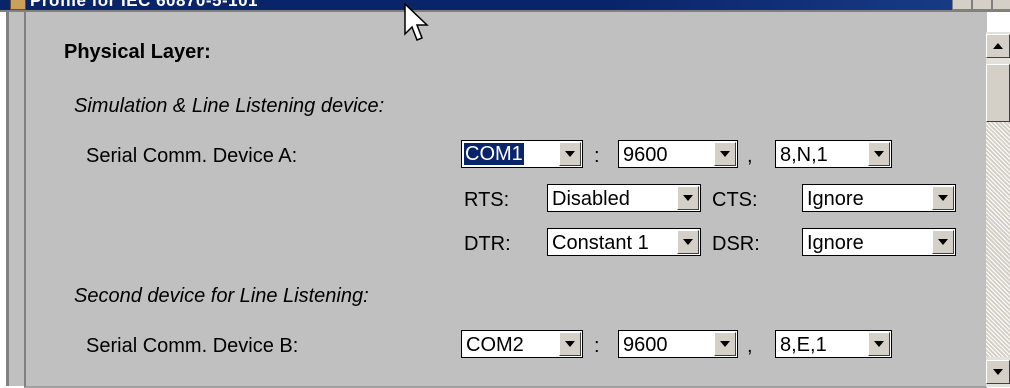  What do you see at coordinates (835, 199) in the screenshot?
I see `cts-value: Ignore` at bounding box center [835, 199].